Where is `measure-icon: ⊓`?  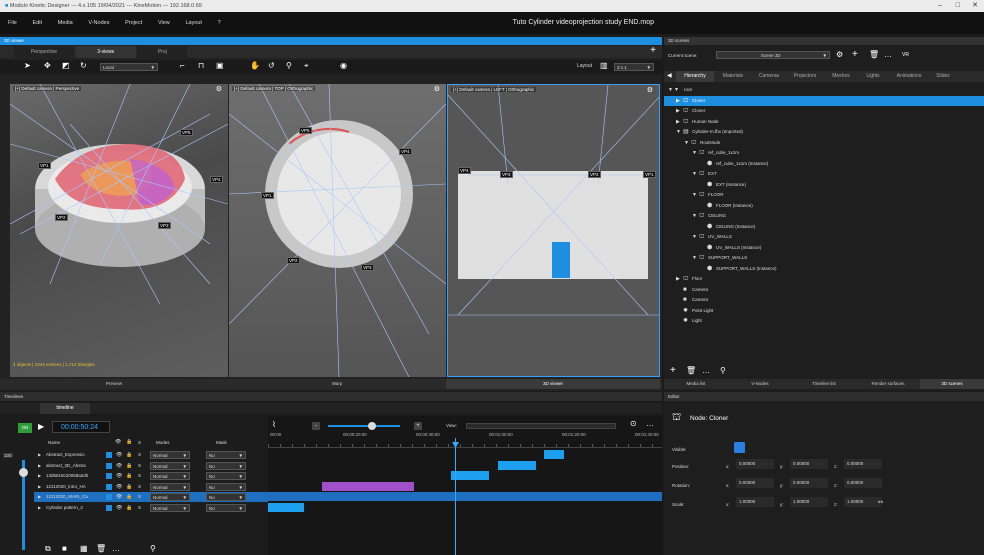 measure-icon: ⊓ is located at coordinates (201, 65).